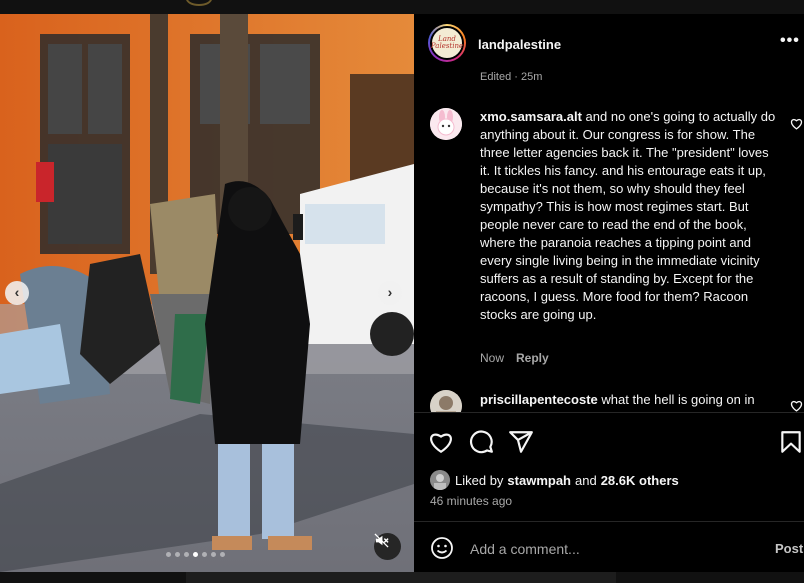  What do you see at coordinates (390, 293) in the screenshot?
I see `carousel-next-button: ›` at bounding box center [390, 293].